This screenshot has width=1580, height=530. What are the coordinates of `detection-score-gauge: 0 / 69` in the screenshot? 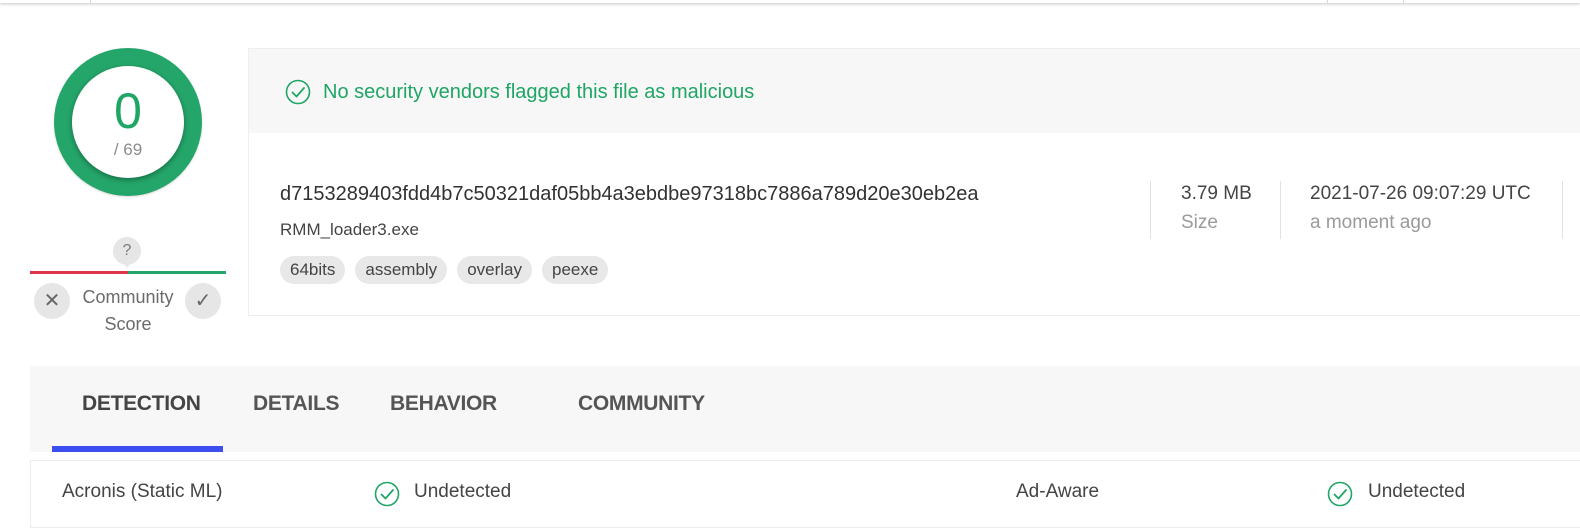 It's located at (128, 122).